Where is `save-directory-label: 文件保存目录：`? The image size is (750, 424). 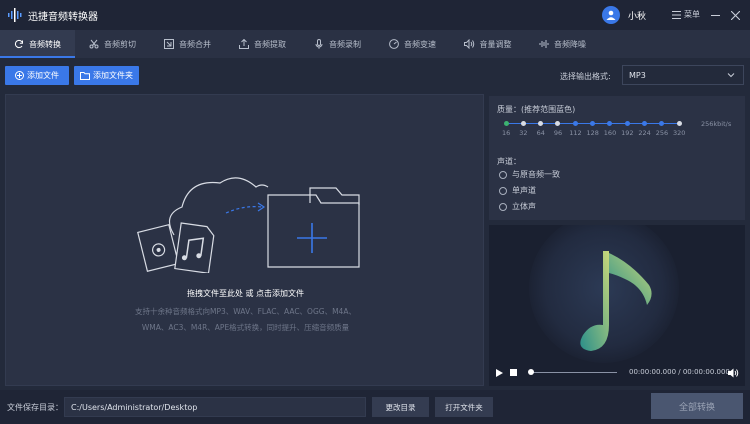
save-directory-label: 文件保存目录： is located at coordinates (35, 407).